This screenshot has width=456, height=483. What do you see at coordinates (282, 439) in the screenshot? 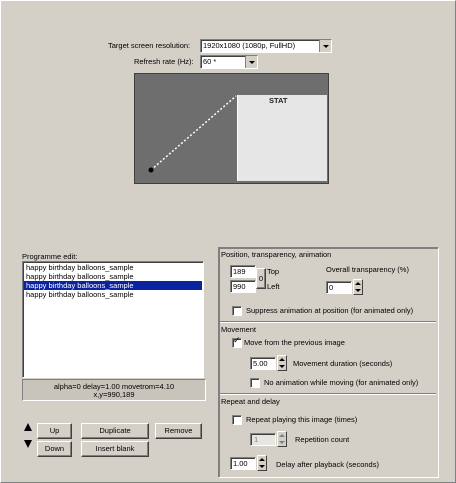
I see `repetition-spinner` at bounding box center [282, 439].